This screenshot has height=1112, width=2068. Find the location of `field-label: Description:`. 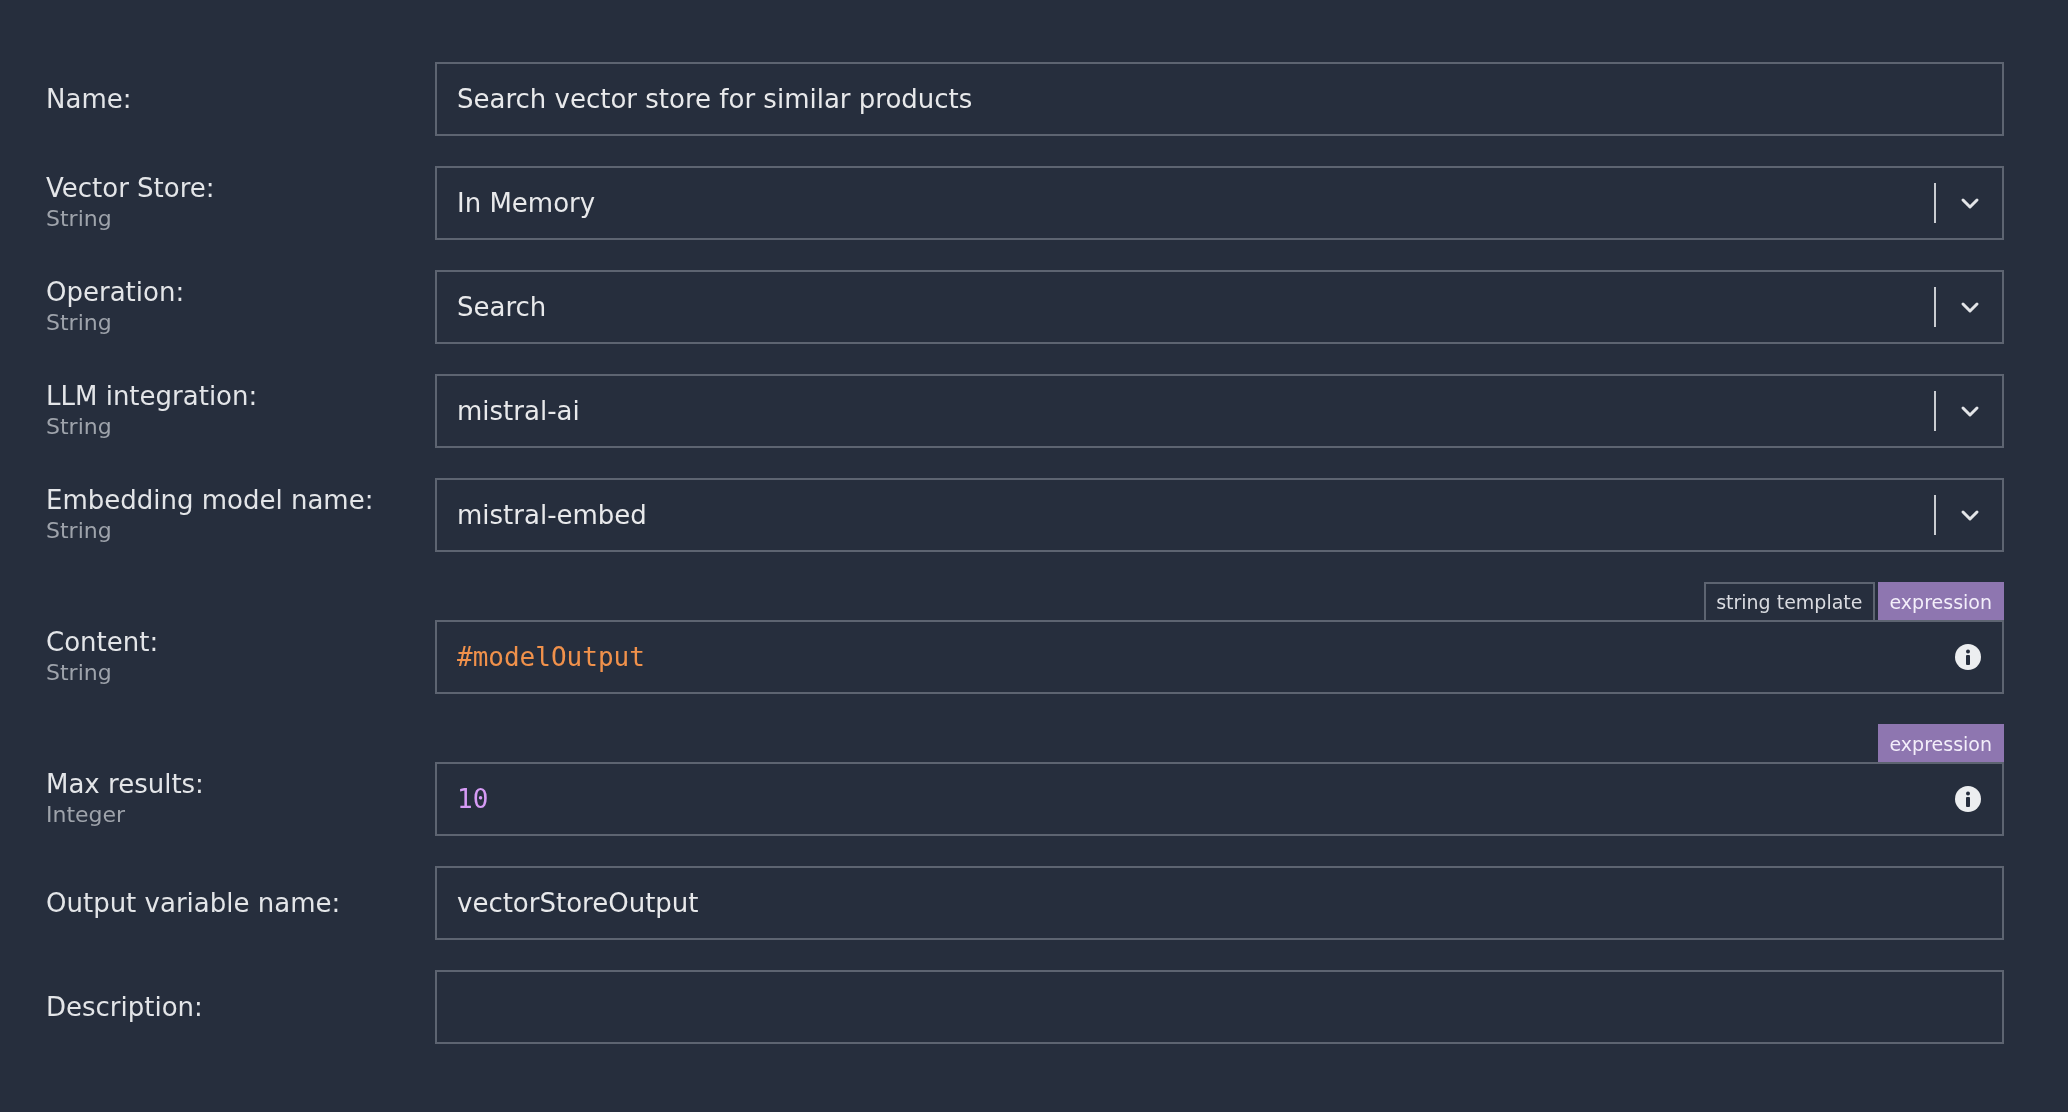

field-label: Description: is located at coordinates (125, 1007).